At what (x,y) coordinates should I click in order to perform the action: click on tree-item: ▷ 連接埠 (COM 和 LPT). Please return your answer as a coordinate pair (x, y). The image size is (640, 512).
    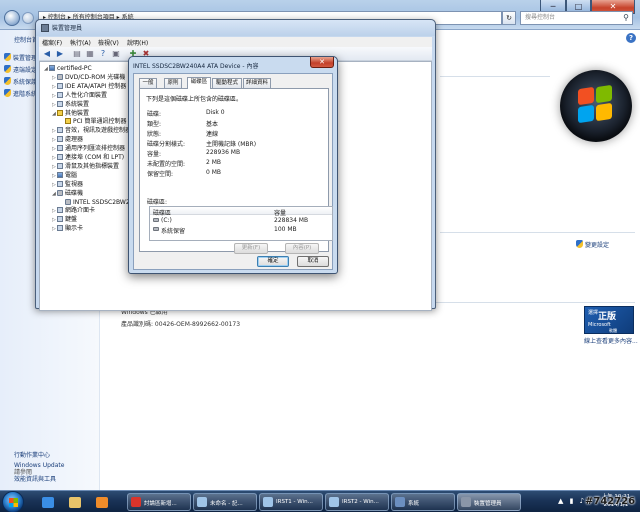
    Looking at the image, I should click on (88, 158).